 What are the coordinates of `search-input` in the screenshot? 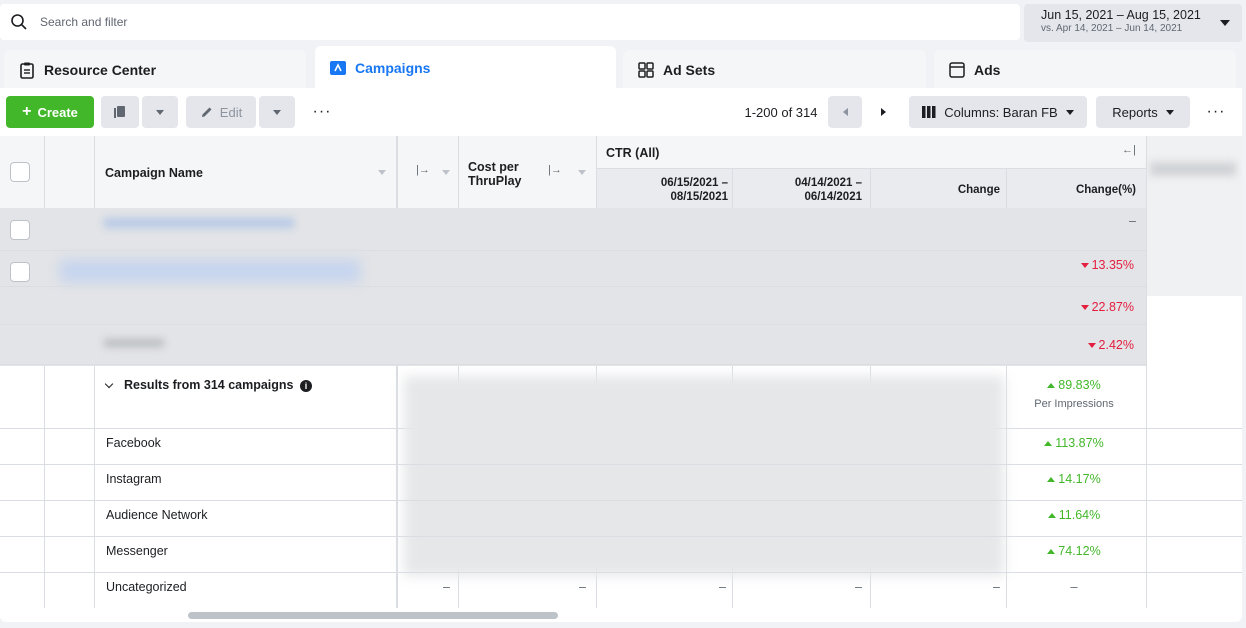 It's located at (240, 22).